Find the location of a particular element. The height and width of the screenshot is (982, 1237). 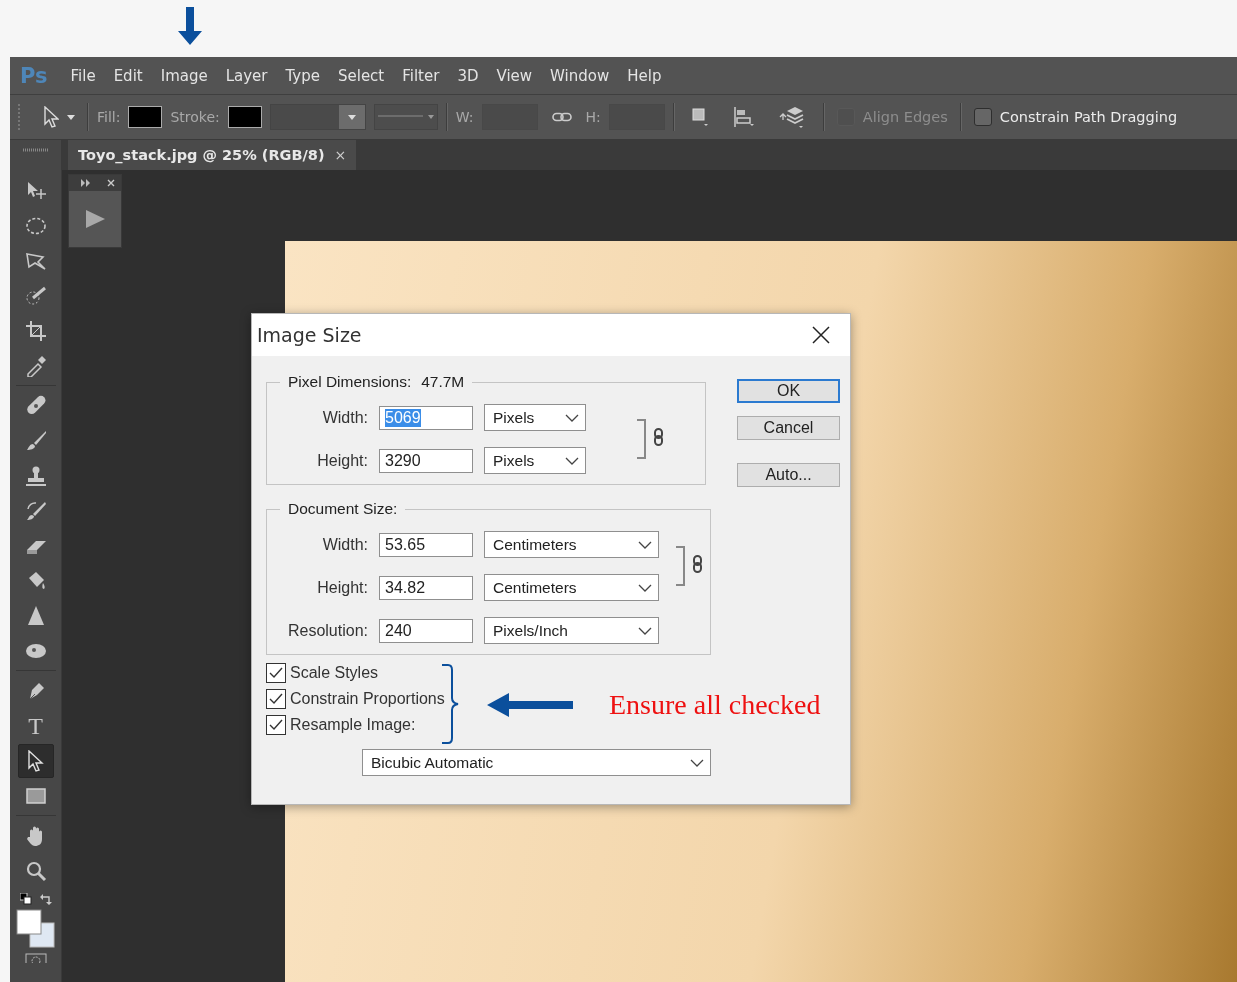

expand-icon is located at coordinates (86, 183).